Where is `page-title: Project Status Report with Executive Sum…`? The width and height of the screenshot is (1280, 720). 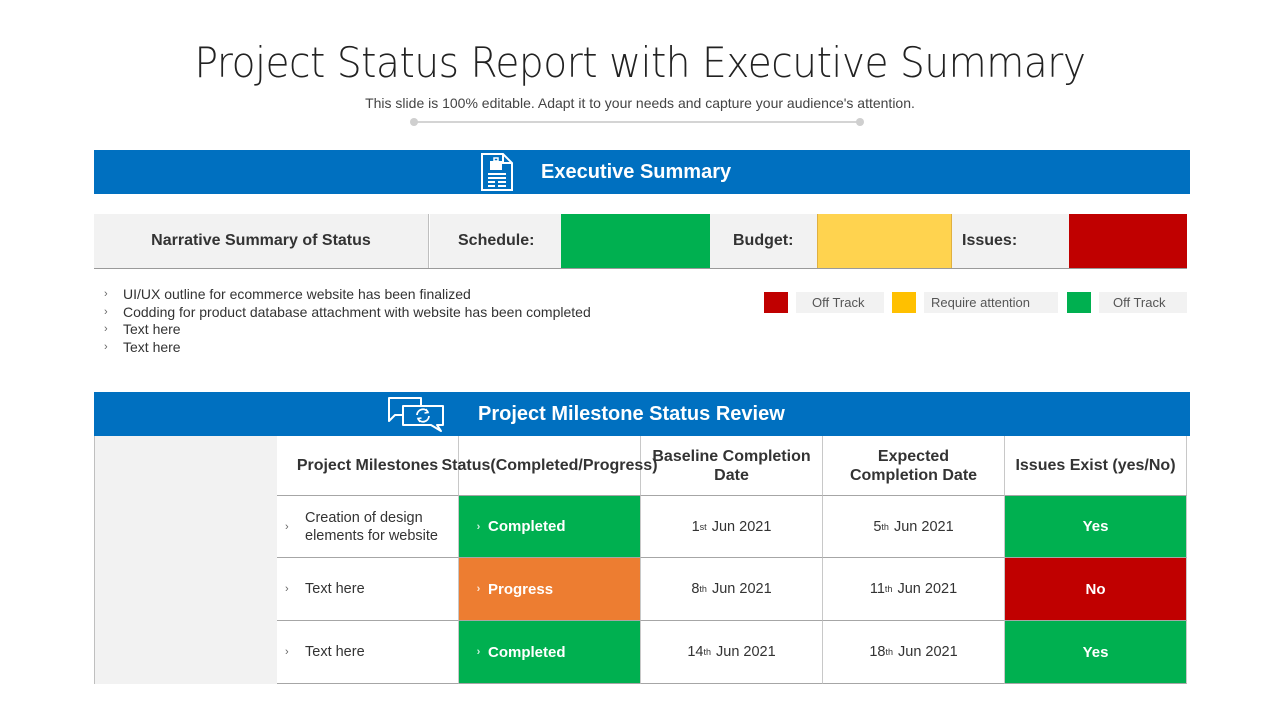 page-title: Project Status Report with Executive Sum… is located at coordinates (640, 62).